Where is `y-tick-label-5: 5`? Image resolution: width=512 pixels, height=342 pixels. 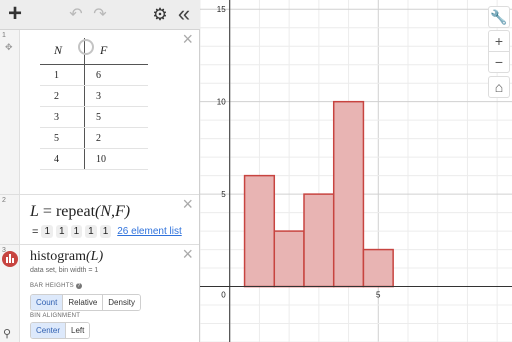
y-tick-label-5: 5 is located at coordinates (223, 194).